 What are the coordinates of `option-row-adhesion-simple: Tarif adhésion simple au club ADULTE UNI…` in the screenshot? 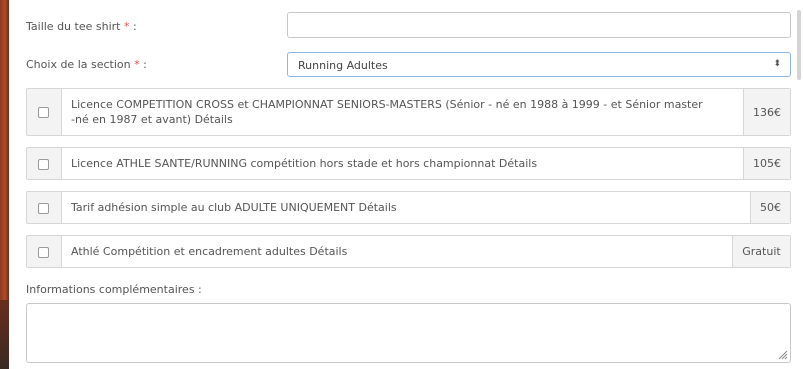 It's located at (408, 207).